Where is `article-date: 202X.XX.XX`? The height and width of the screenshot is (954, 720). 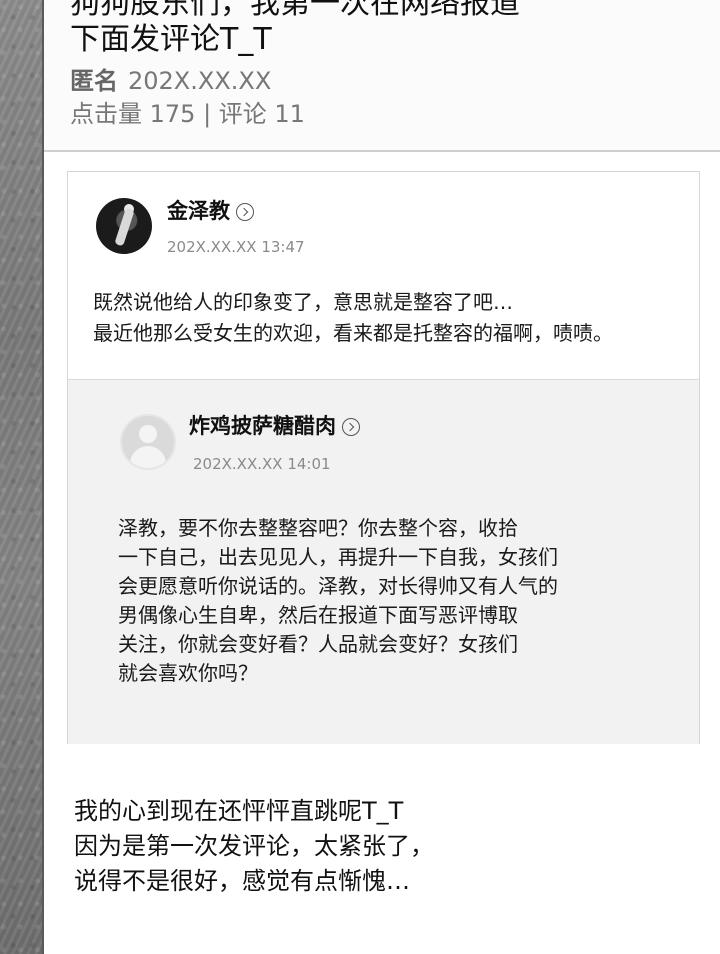 article-date: 202X.XX.XX is located at coordinates (200, 81).